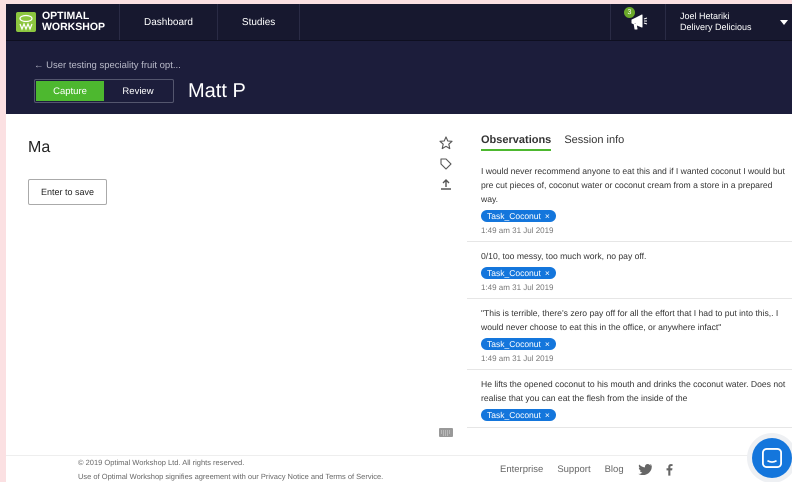 The width and height of the screenshot is (792, 482). What do you see at coordinates (446, 184) in the screenshot?
I see `upload-icon` at bounding box center [446, 184].